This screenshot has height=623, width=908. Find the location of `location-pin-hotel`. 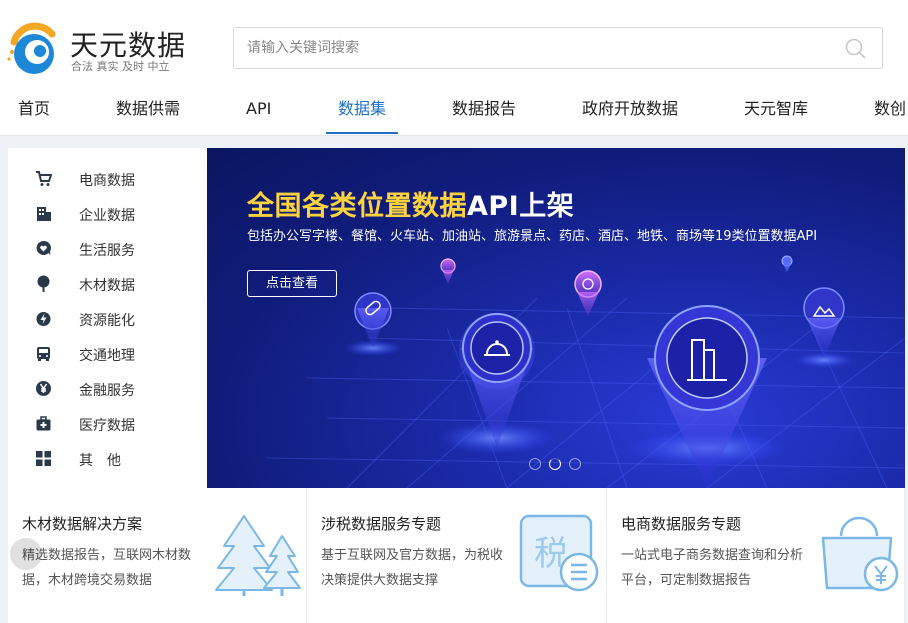

location-pin-hotel is located at coordinates (588, 293).